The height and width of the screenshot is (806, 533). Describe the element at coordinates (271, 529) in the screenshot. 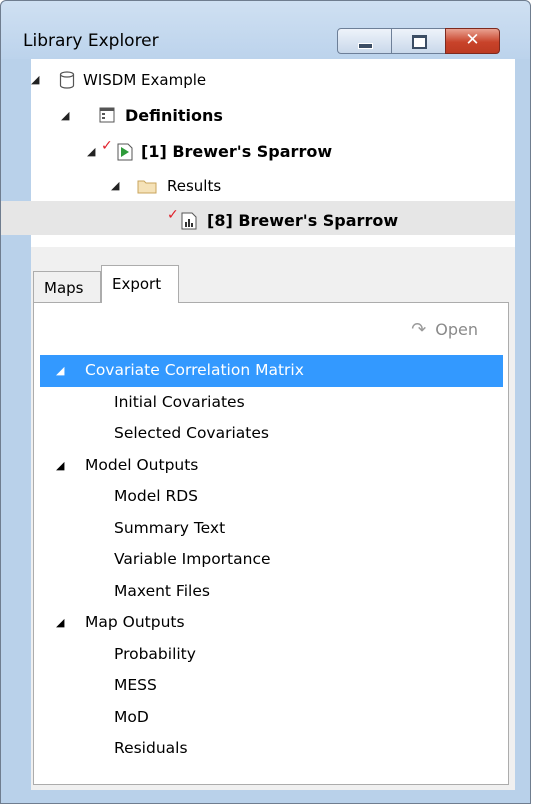

I see `export-list-item: Summary Text` at that location.